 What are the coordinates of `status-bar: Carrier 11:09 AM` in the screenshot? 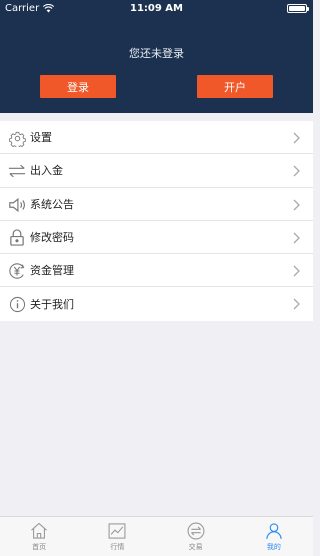 It's located at (156, 9).